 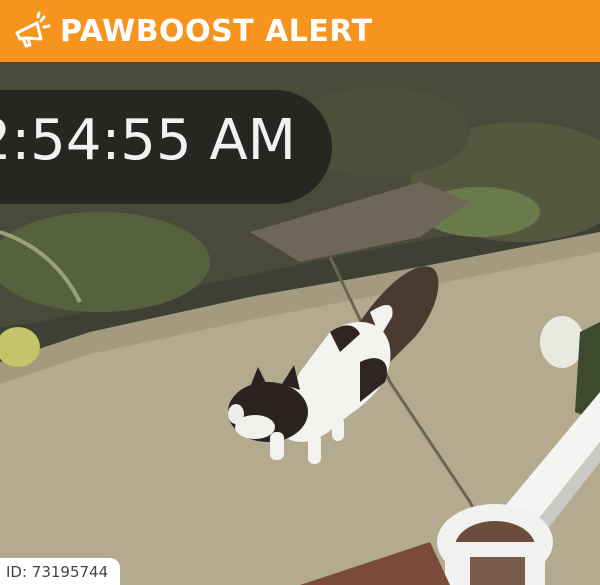 I want to click on id-badge-label: ID: 73195744, so click(x=57, y=571).